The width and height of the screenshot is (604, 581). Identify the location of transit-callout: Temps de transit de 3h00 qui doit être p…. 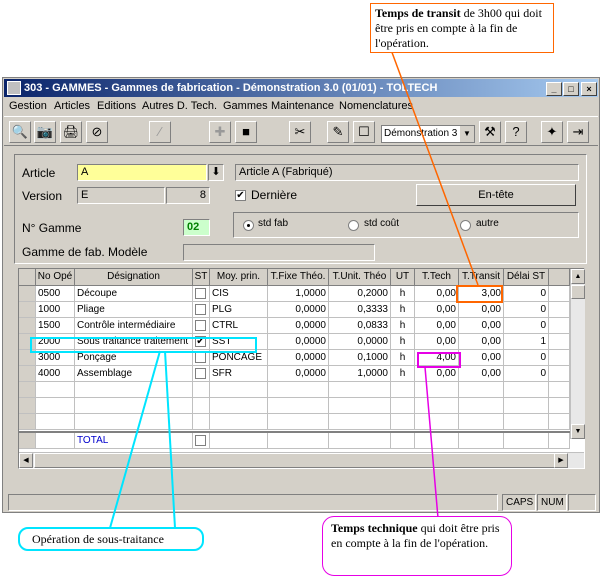
(462, 28).